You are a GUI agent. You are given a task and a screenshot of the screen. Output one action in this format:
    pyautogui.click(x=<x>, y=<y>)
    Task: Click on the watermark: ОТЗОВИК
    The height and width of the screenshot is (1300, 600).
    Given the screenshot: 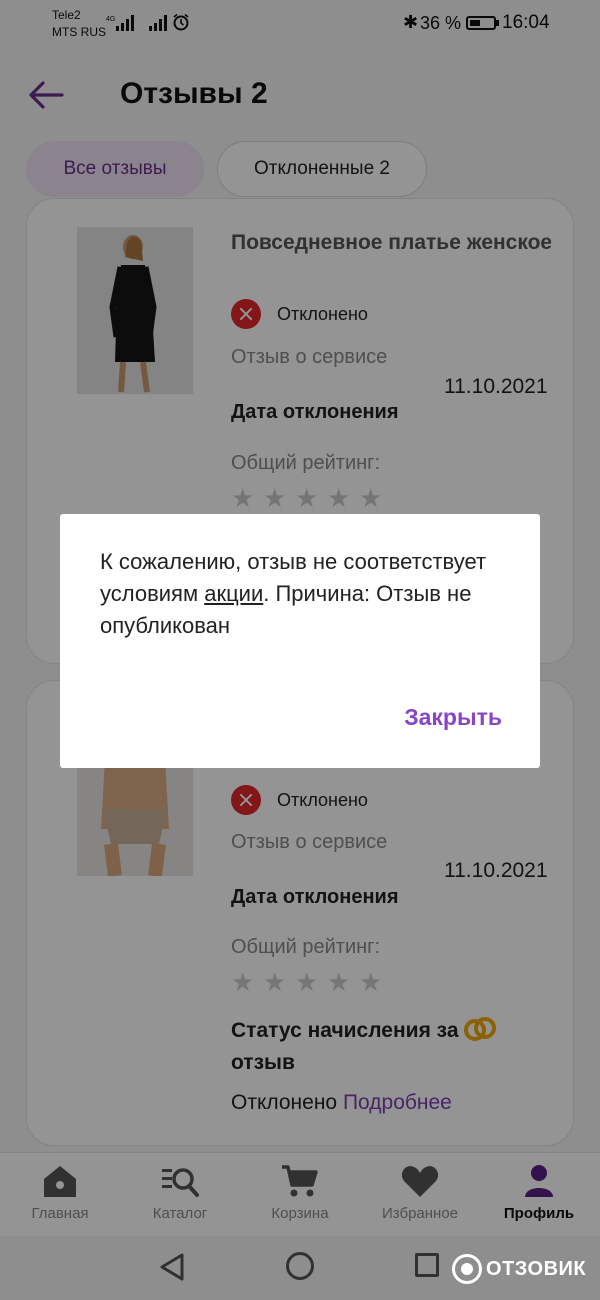 What is the action you would take?
    pyautogui.click(x=519, y=1269)
    